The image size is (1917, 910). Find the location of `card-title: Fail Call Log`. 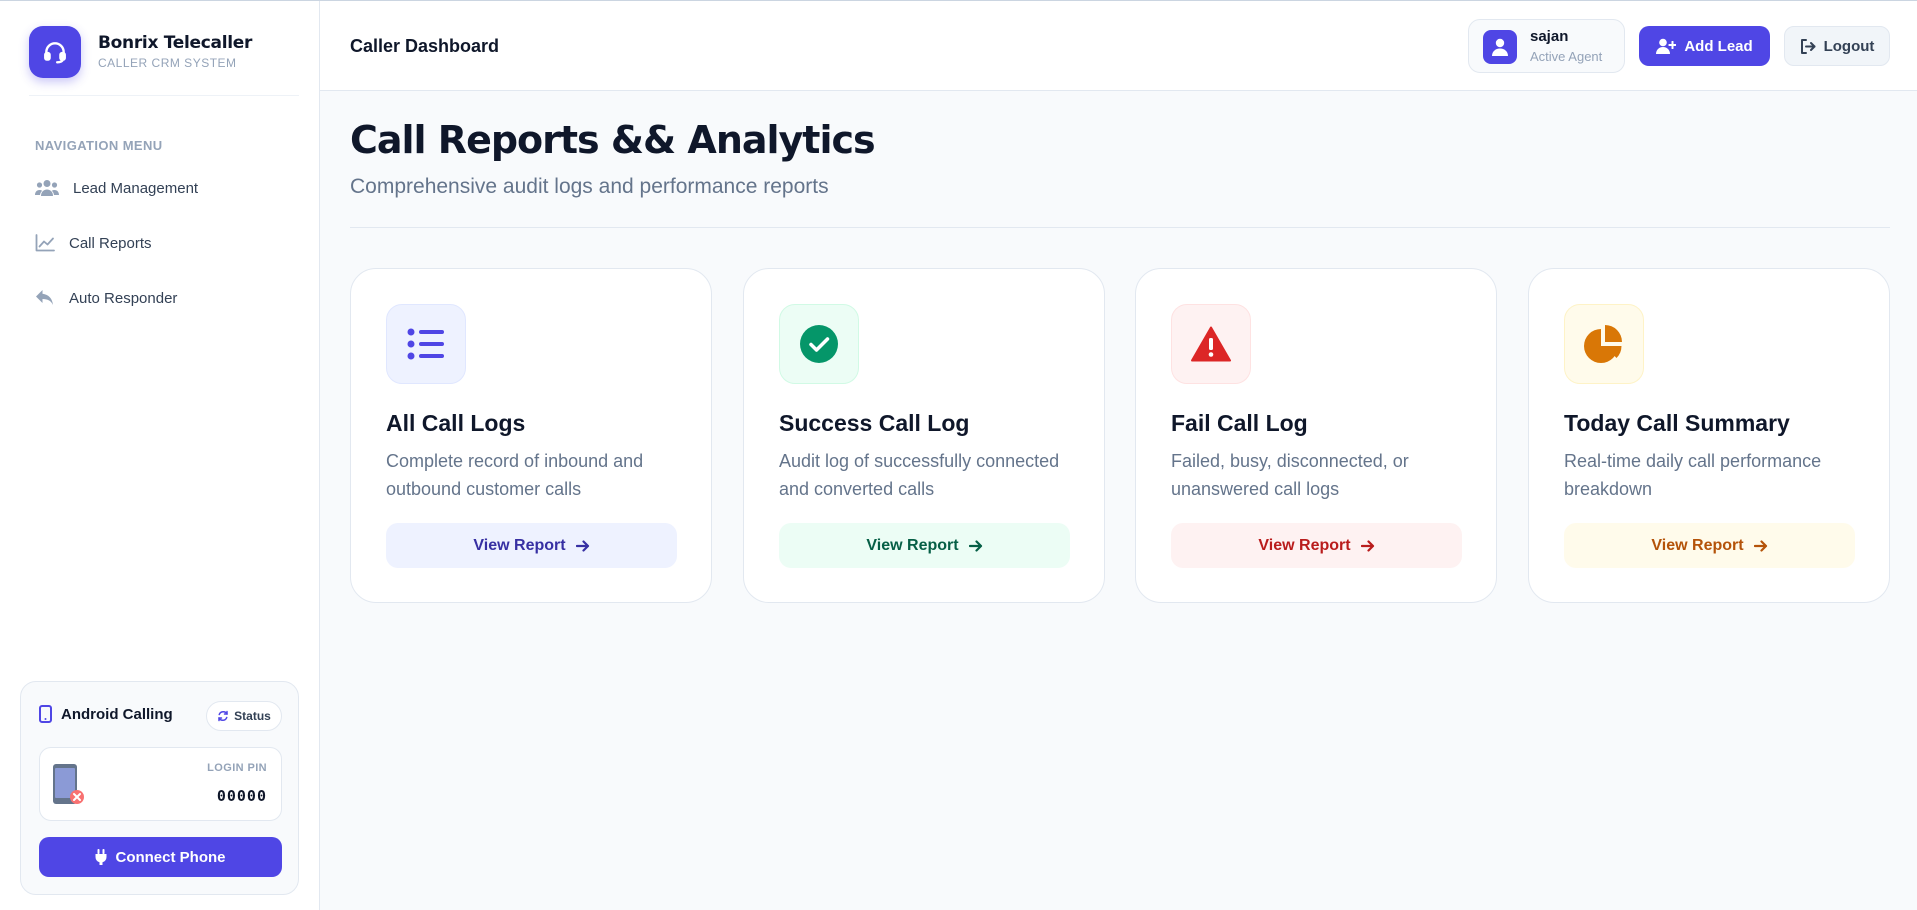

card-title: Fail Call Log is located at coordinates (1239, 423).